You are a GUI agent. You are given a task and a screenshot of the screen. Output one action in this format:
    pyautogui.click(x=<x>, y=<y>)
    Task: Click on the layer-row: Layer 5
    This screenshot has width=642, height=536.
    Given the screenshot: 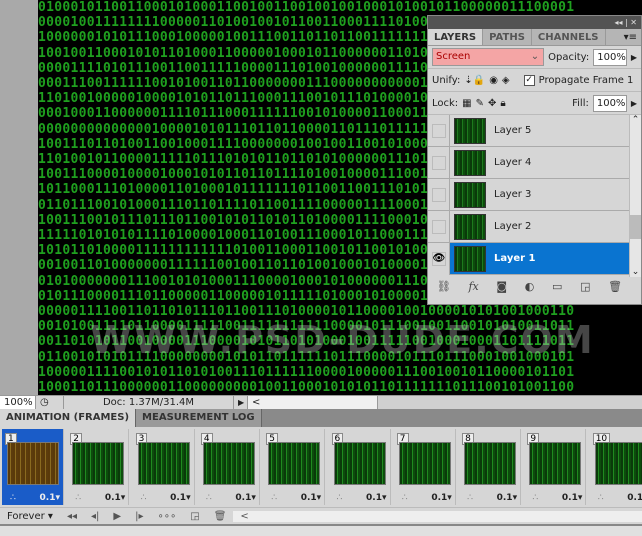 What is the action you would take?
    pyautogui.click(x=534, y=130)
    